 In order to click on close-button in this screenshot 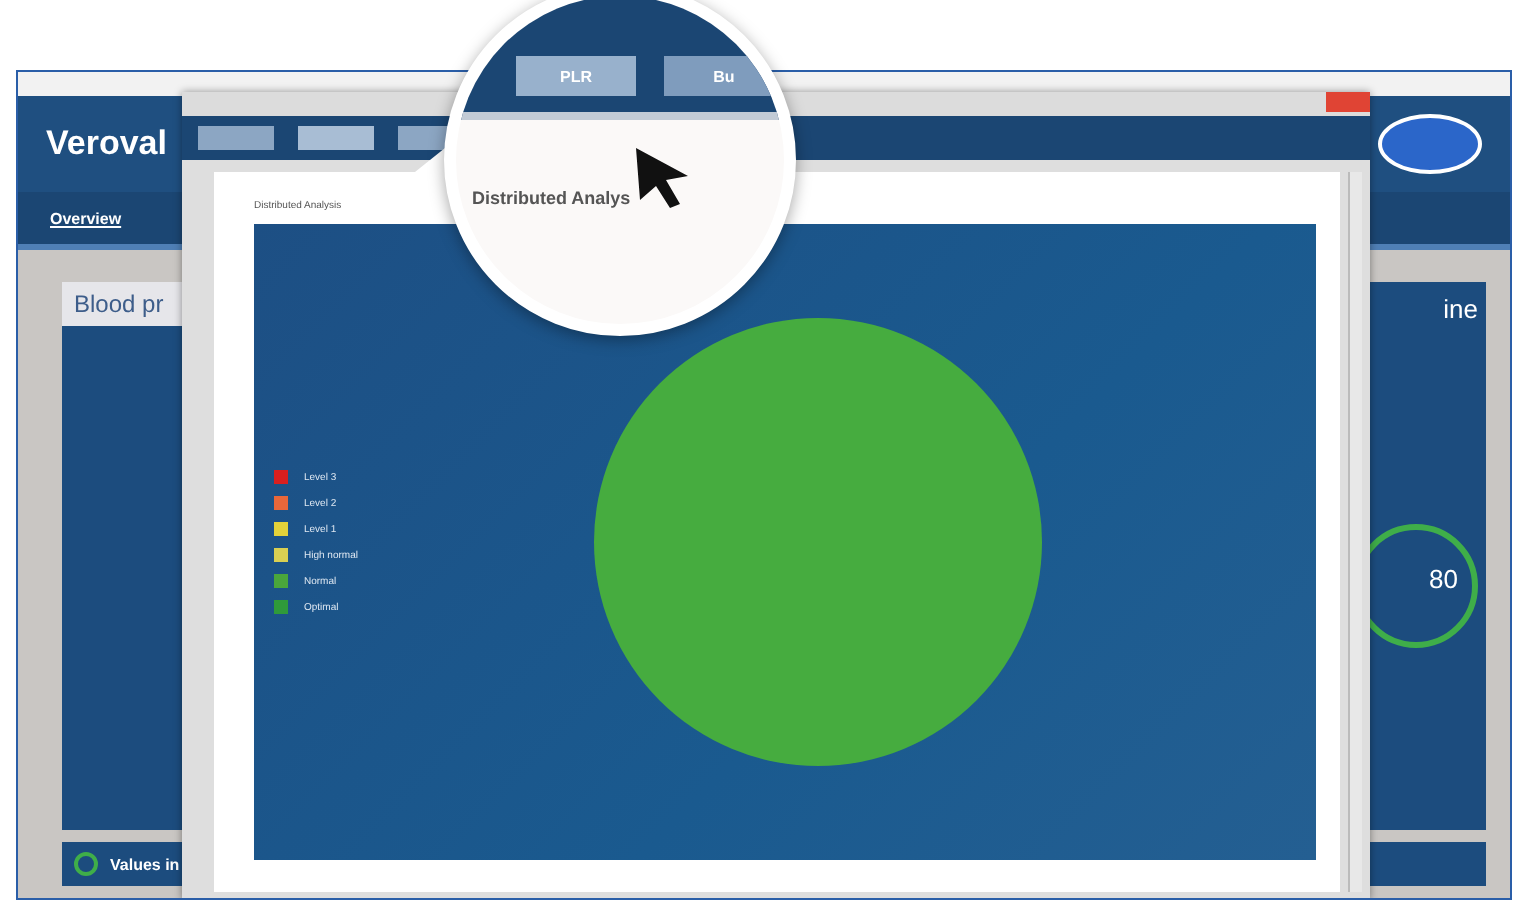, I will do `click(1348, 102)`.